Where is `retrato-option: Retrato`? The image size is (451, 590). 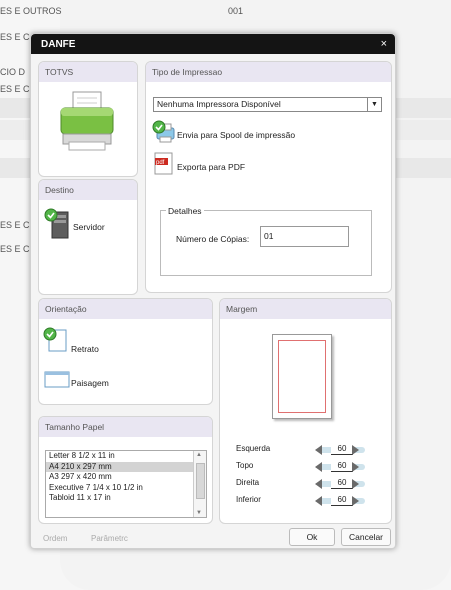
retrato-option: Retrato is located at coordinates (85, 349).